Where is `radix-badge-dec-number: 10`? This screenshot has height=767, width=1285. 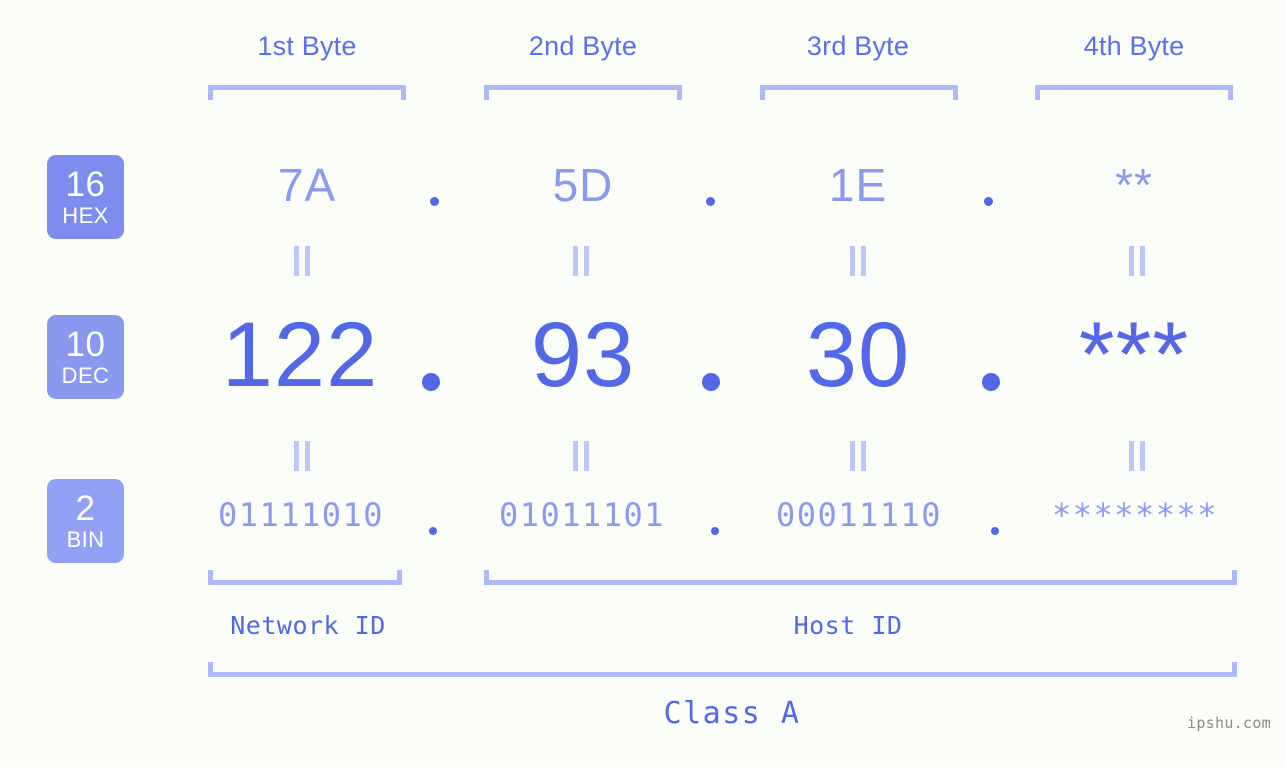
radix-badge-dec-number: 10 is located at coordinates (85, 344).